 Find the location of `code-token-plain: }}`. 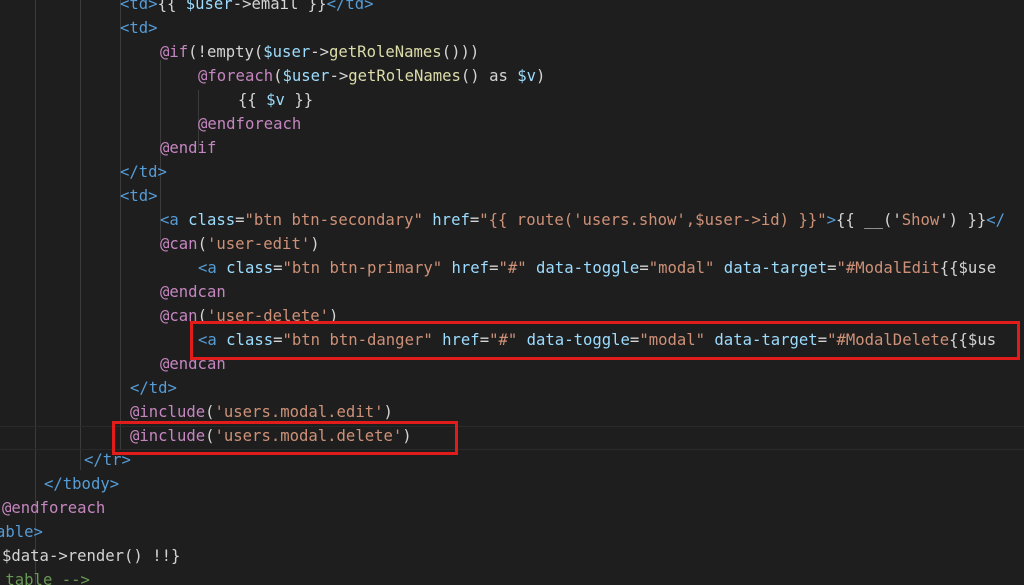

code-token-plain: }} is located at coordinates (299, 100).